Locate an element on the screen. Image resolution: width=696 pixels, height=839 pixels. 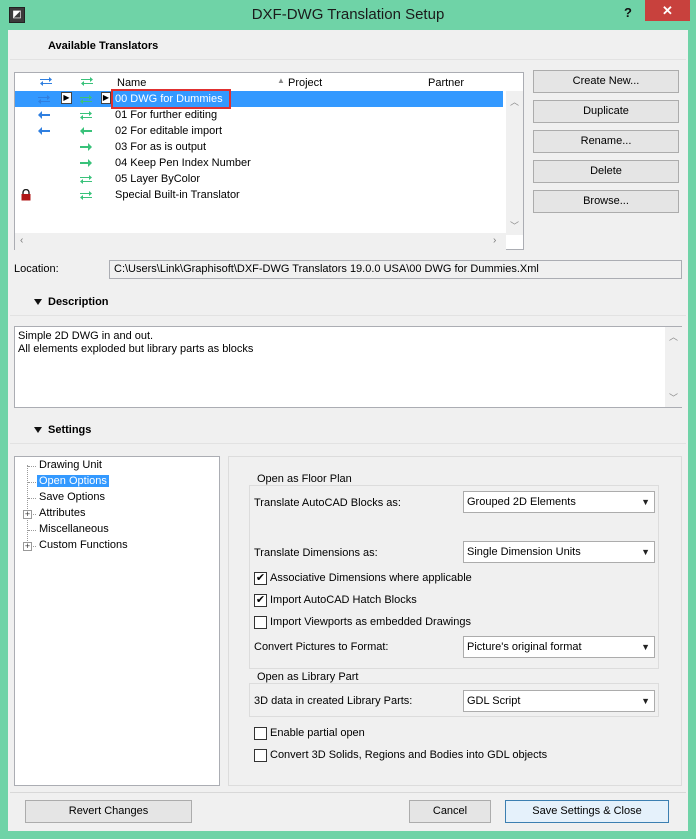
library-part-group-title: Open as Library Part is located at coordinates (308, 677).